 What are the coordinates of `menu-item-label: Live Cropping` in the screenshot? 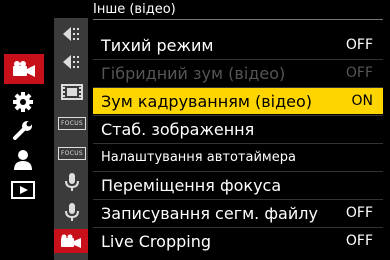 It's located at (156, 241).